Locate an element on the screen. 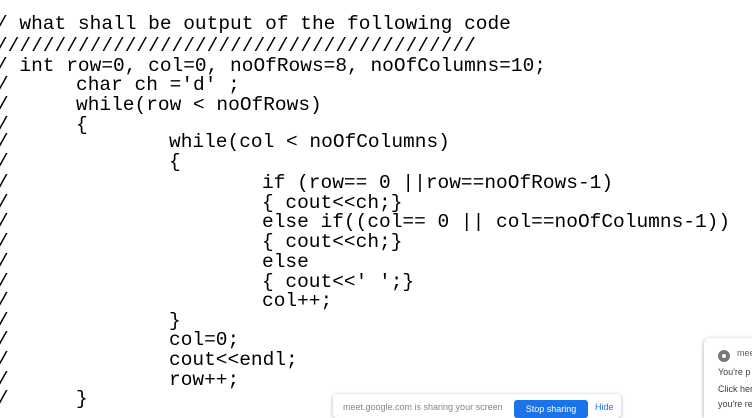 This screenshot has height=418, width=752. share-status-text: meet.google.com is sharing your screen is located at coordinates (423, 407).